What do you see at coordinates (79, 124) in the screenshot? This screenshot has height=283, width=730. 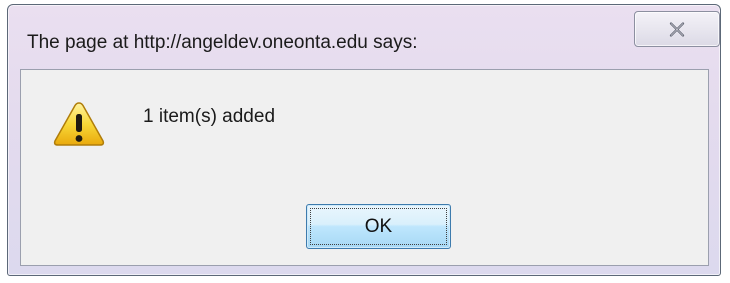 I see `warning-icon` at bounding box center [79, 124].